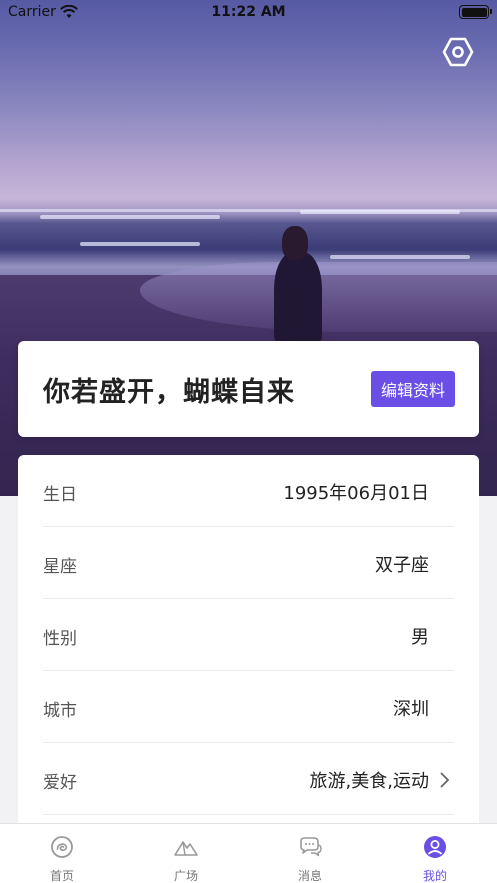 The width and height of the screenshot is (497, 883). Describe the element at coordinates (60, 567) in the screenshot. I see `info-label: 星座` at that location.